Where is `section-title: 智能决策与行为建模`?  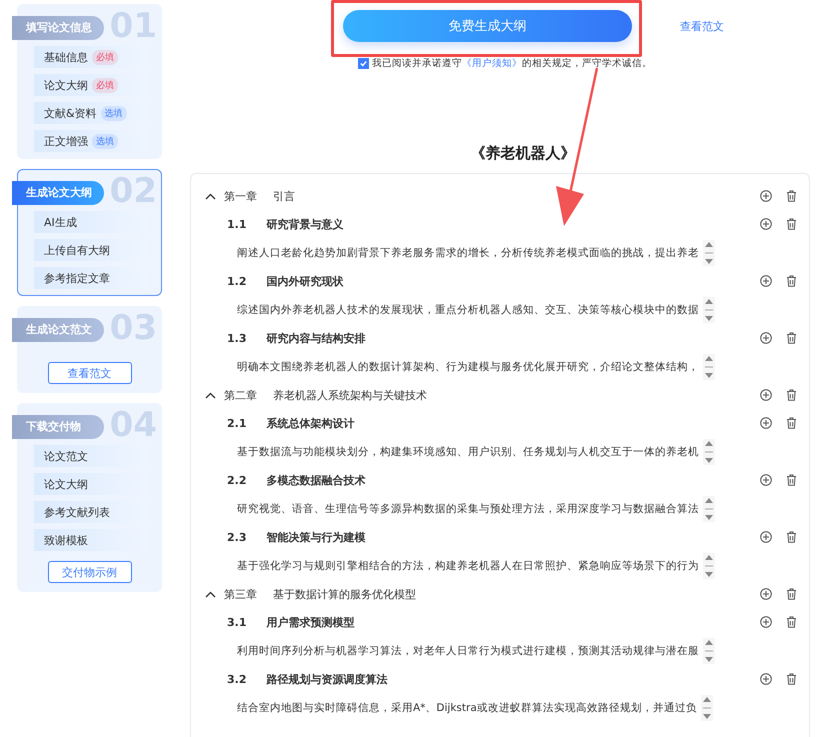 section-title: 智能决策与行为建模 is located at coordinates (316, 537).